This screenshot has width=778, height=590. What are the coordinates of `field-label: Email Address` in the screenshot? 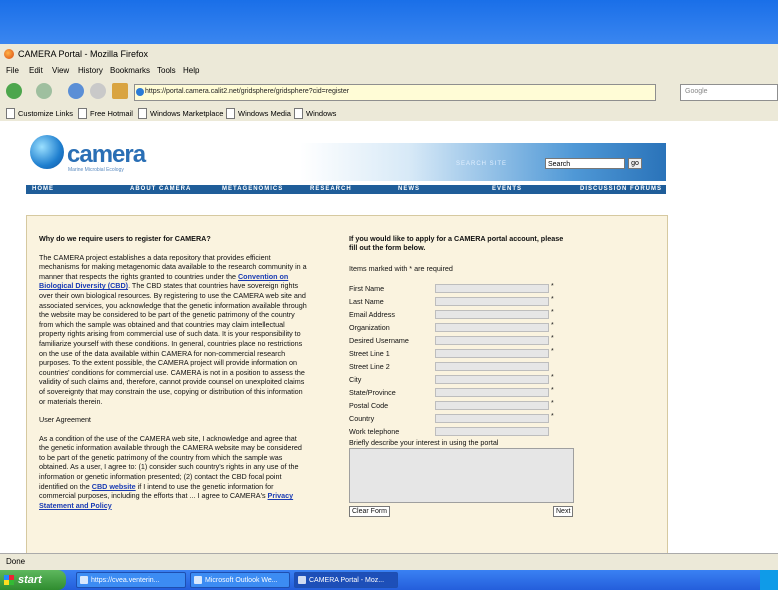 It's located at (372, 314).